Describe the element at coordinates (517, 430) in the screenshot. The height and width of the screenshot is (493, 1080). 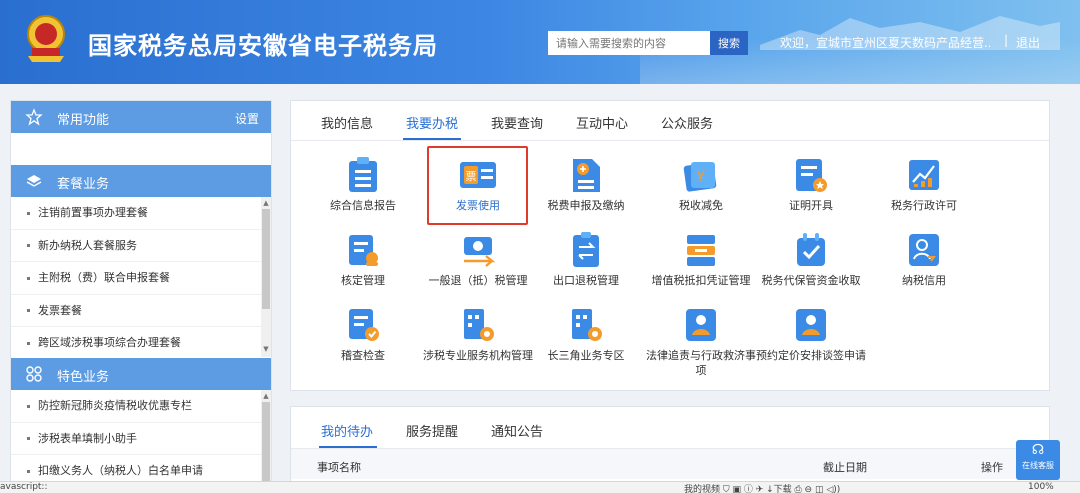
I see `tab-notices: 通知公告` at that location.